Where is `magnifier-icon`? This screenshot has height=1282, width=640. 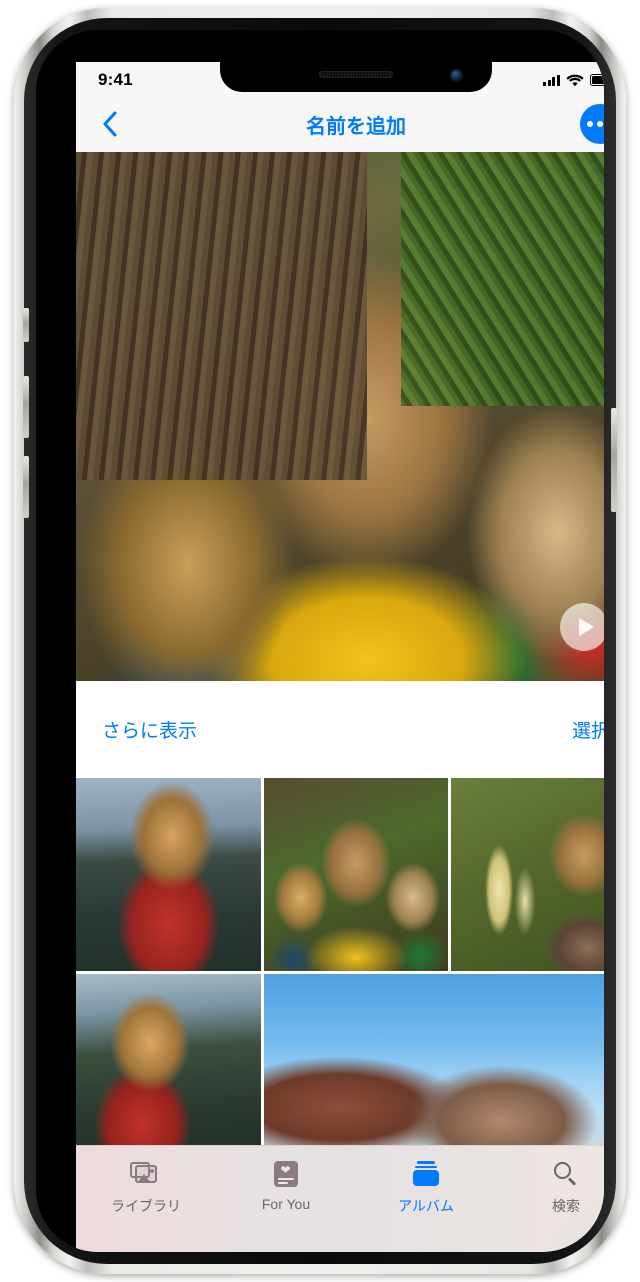
magnifier-icon is located at coordinates (566, 1174).